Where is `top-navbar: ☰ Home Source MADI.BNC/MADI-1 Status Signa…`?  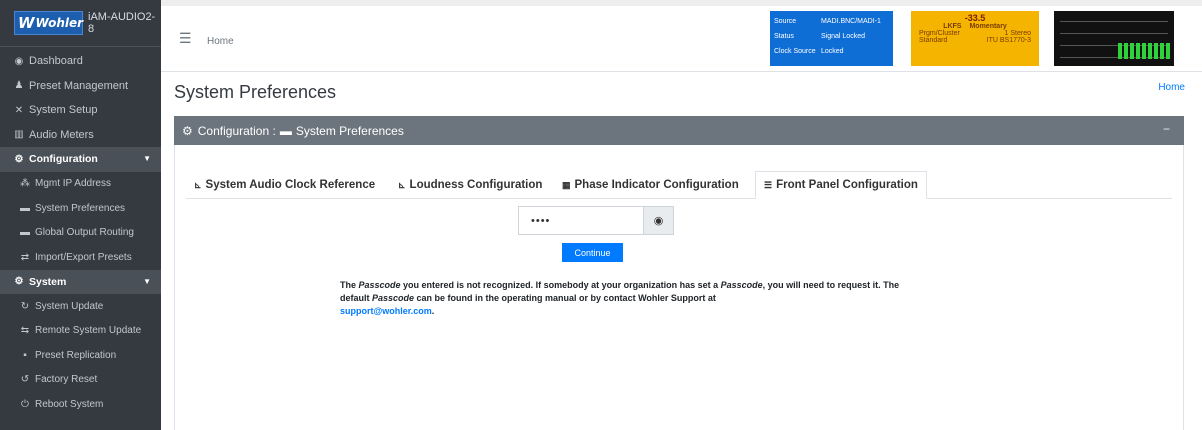 top-navbar: ☰ Home Source MADI.BNC/MADI-1 Status Signa… is located at coordinates (681, 36).